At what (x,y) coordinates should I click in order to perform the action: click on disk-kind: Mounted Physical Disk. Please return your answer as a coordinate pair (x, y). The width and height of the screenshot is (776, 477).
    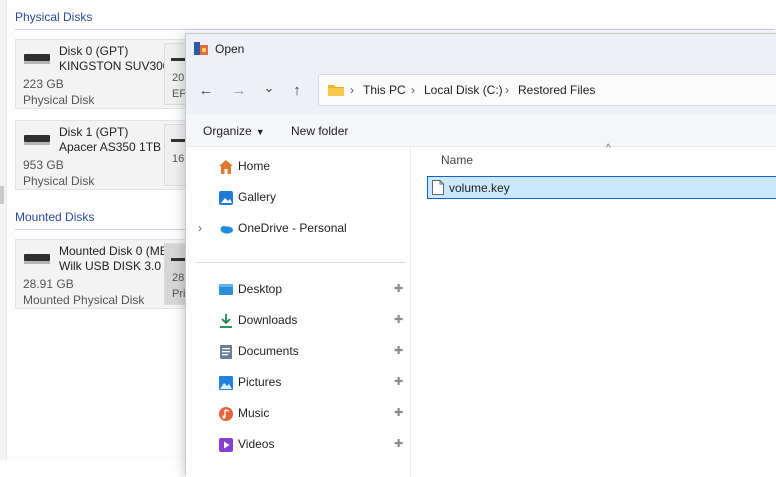
    Looking at the image, I should click on (84, 300).